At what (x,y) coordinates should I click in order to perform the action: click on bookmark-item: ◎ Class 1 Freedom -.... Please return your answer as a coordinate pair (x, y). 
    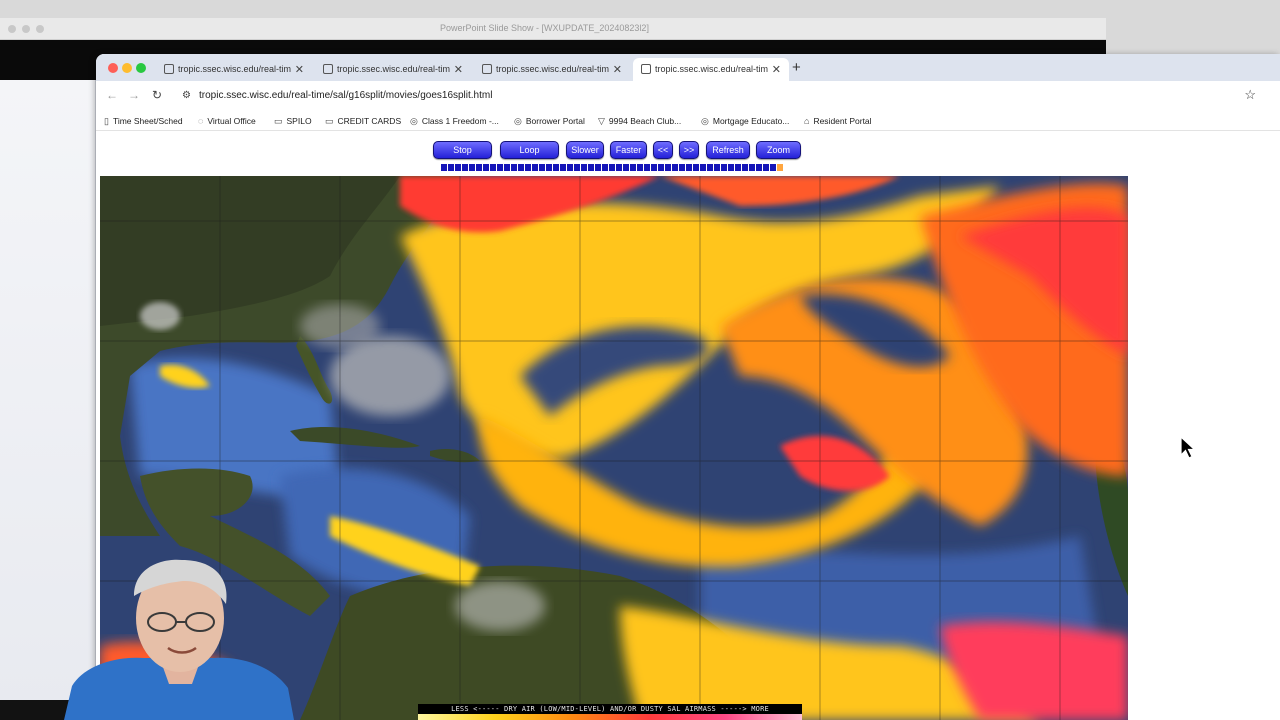
    Looking at the image, I should click on (454, 121).